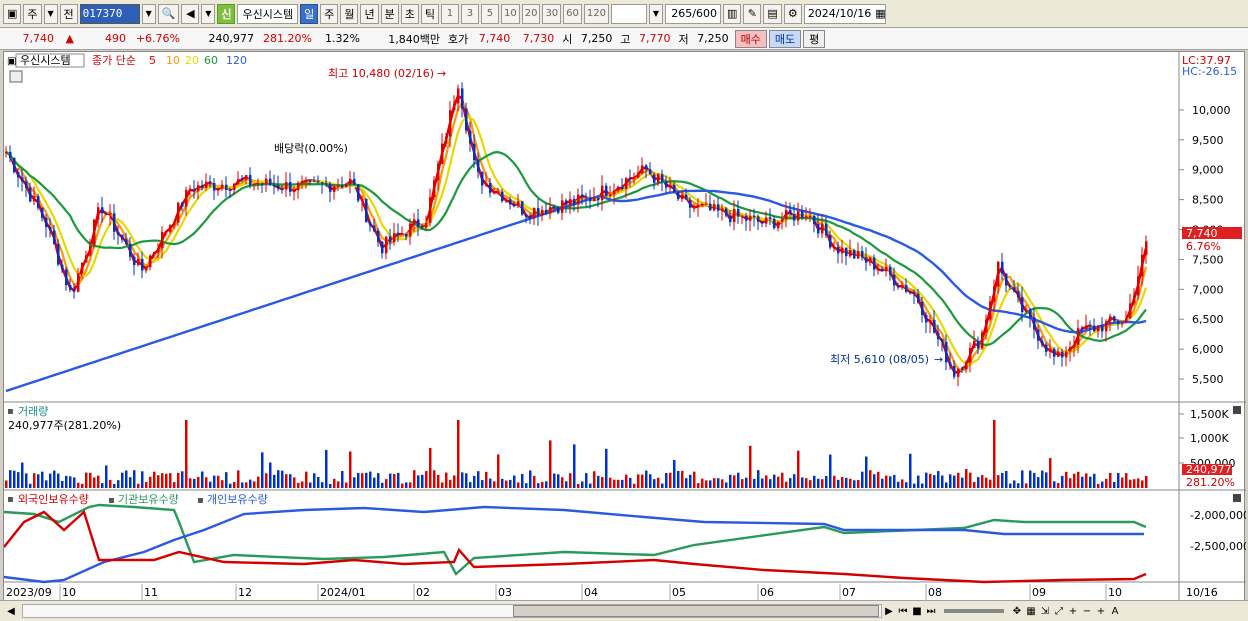 The image size is (1248, 621). I want to click on scroll-track, so click(452, 611).